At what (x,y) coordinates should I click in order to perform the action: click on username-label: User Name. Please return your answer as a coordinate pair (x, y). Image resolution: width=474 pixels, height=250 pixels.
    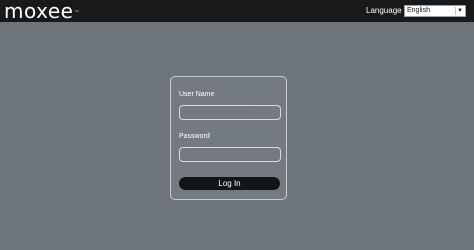
    Looking at the image, I should click on (197, 94).